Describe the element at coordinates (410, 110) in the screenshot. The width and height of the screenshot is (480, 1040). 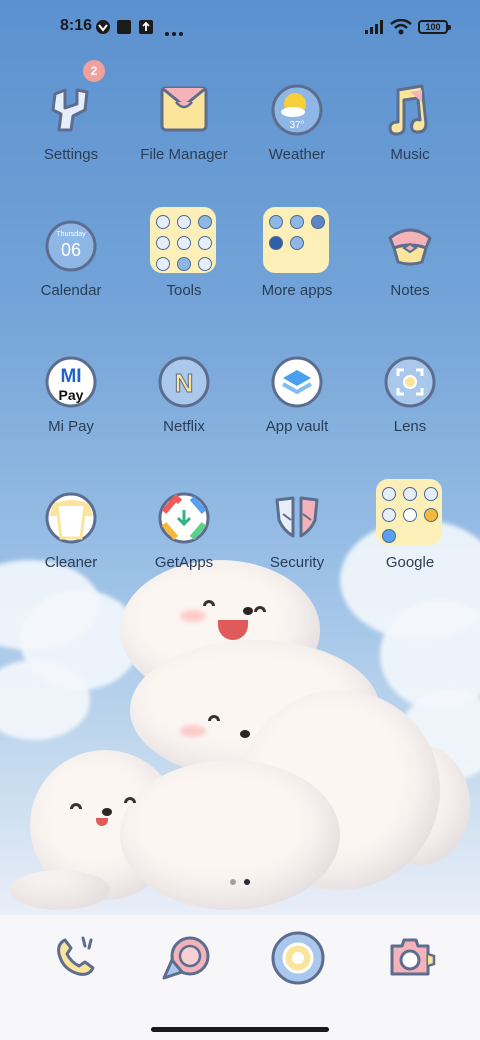
I see `music-icon` at that location.